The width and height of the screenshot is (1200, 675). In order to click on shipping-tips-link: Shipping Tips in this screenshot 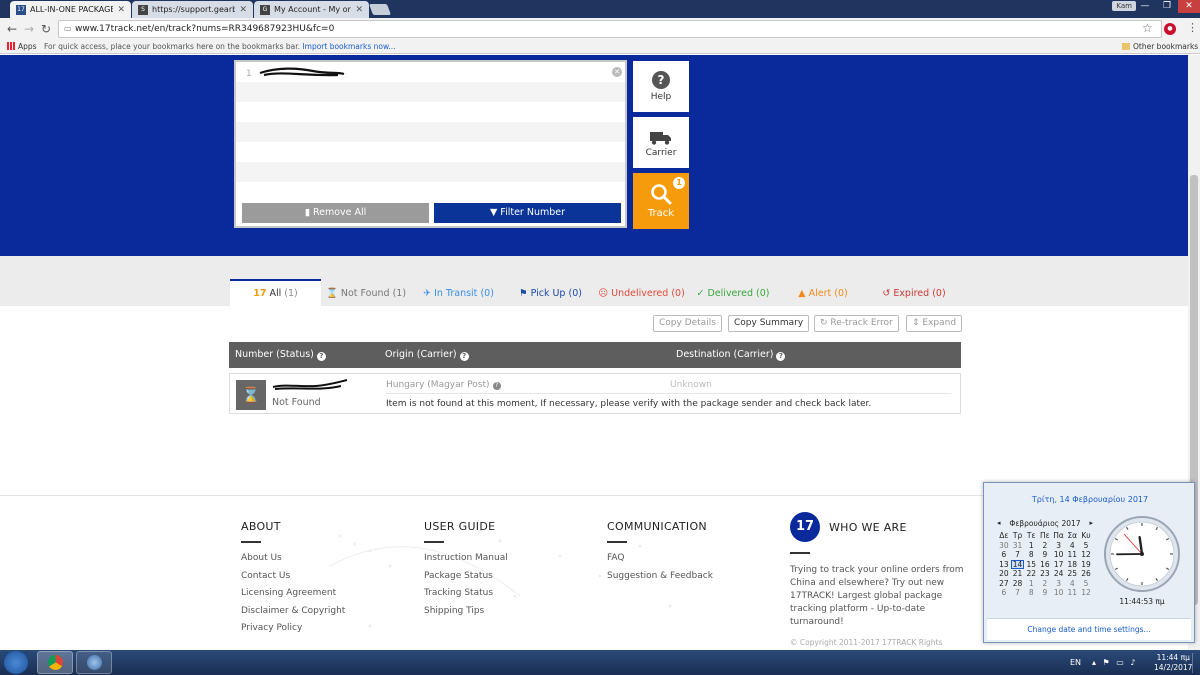, I will do `click(466, 615)`.